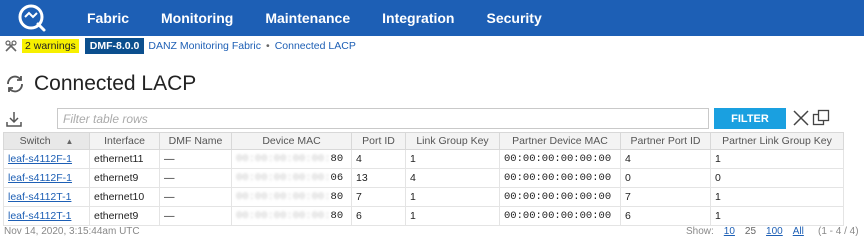  What do you see at coordinates (383, 118) in the screenshot?
I see `filter-input` at bounding box center [383, 118].